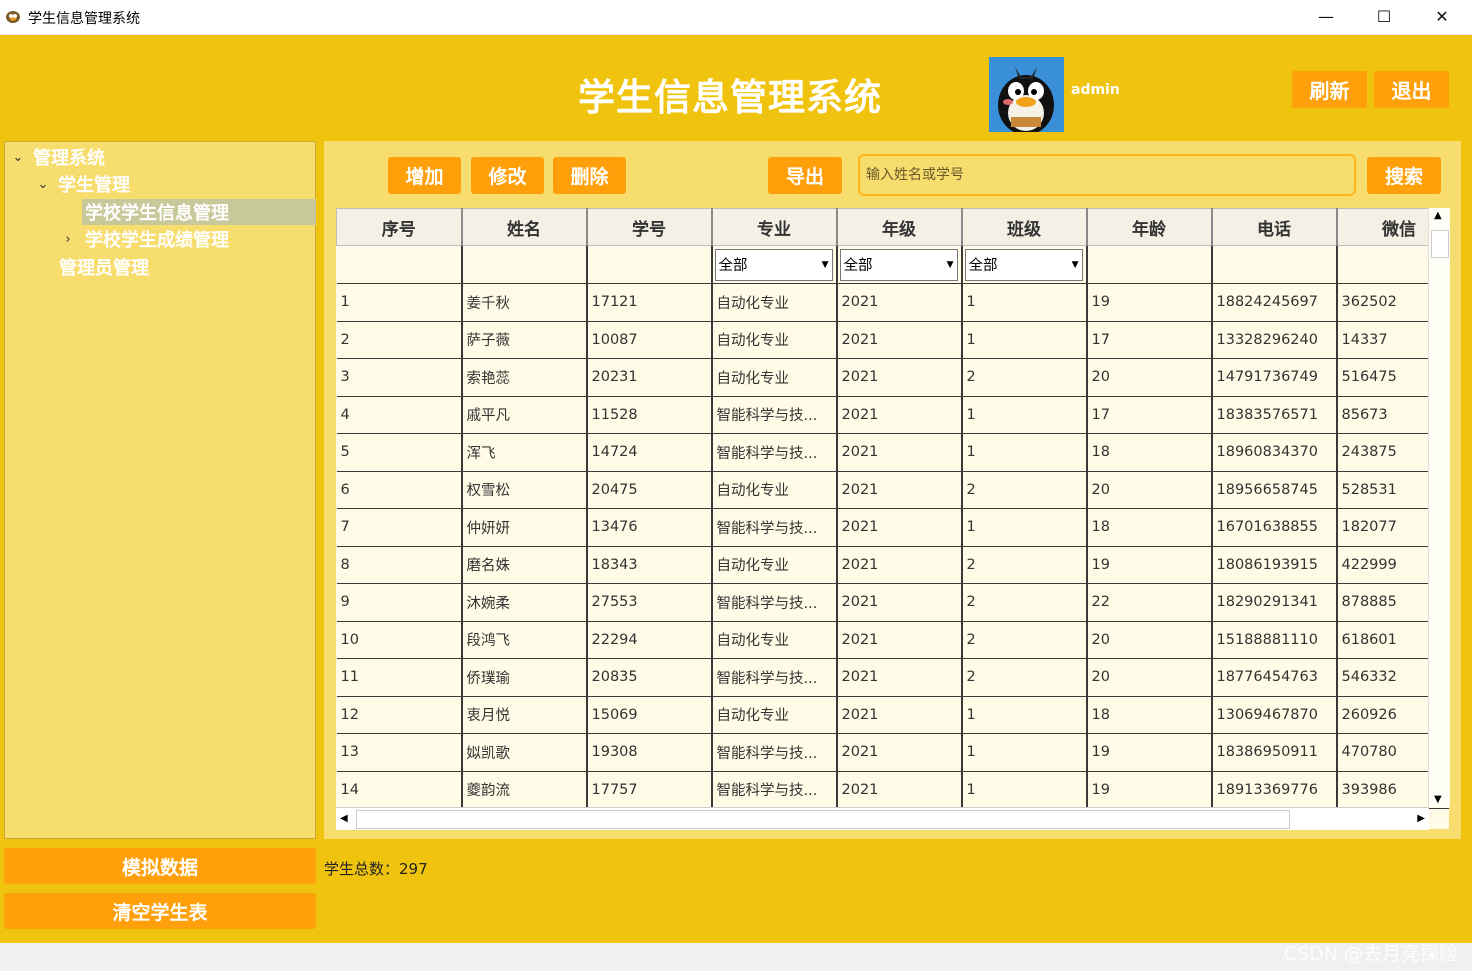 This screenshot has height=971, width=1472. Describe the element at coordinates (823, 819) in the screenshot. I see `horizontal-scroll-thumb` at that location.